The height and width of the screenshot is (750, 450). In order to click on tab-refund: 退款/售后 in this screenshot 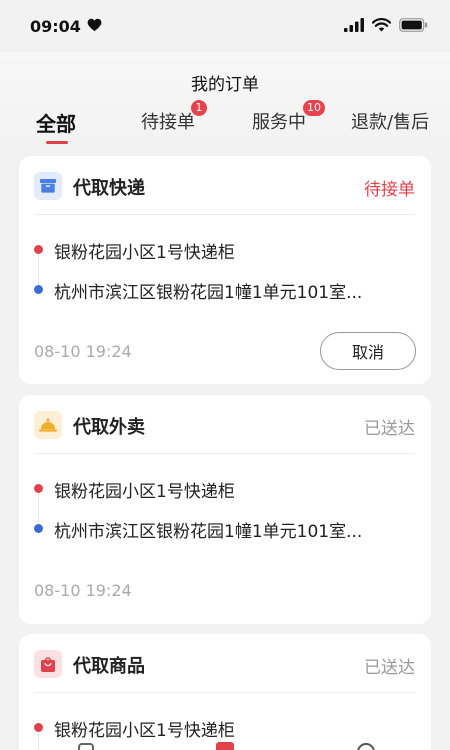, I will do `click(390, 121)`.